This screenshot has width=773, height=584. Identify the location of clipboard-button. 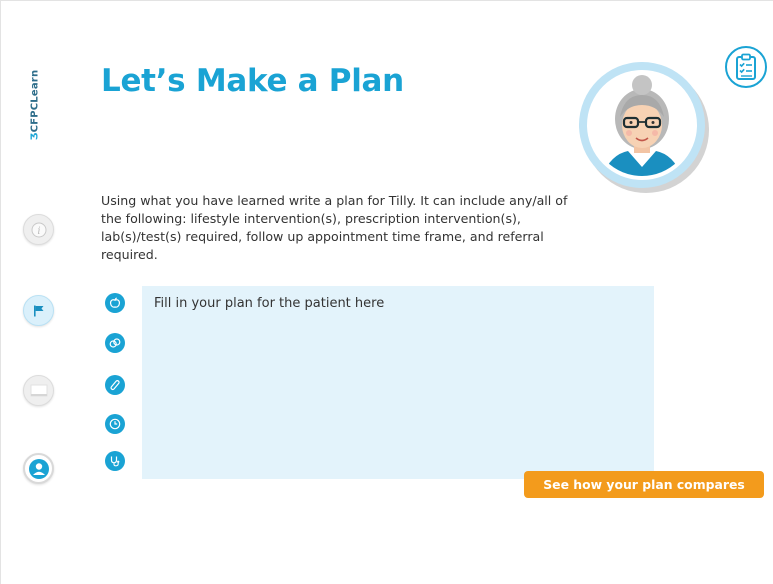
(746, 67).